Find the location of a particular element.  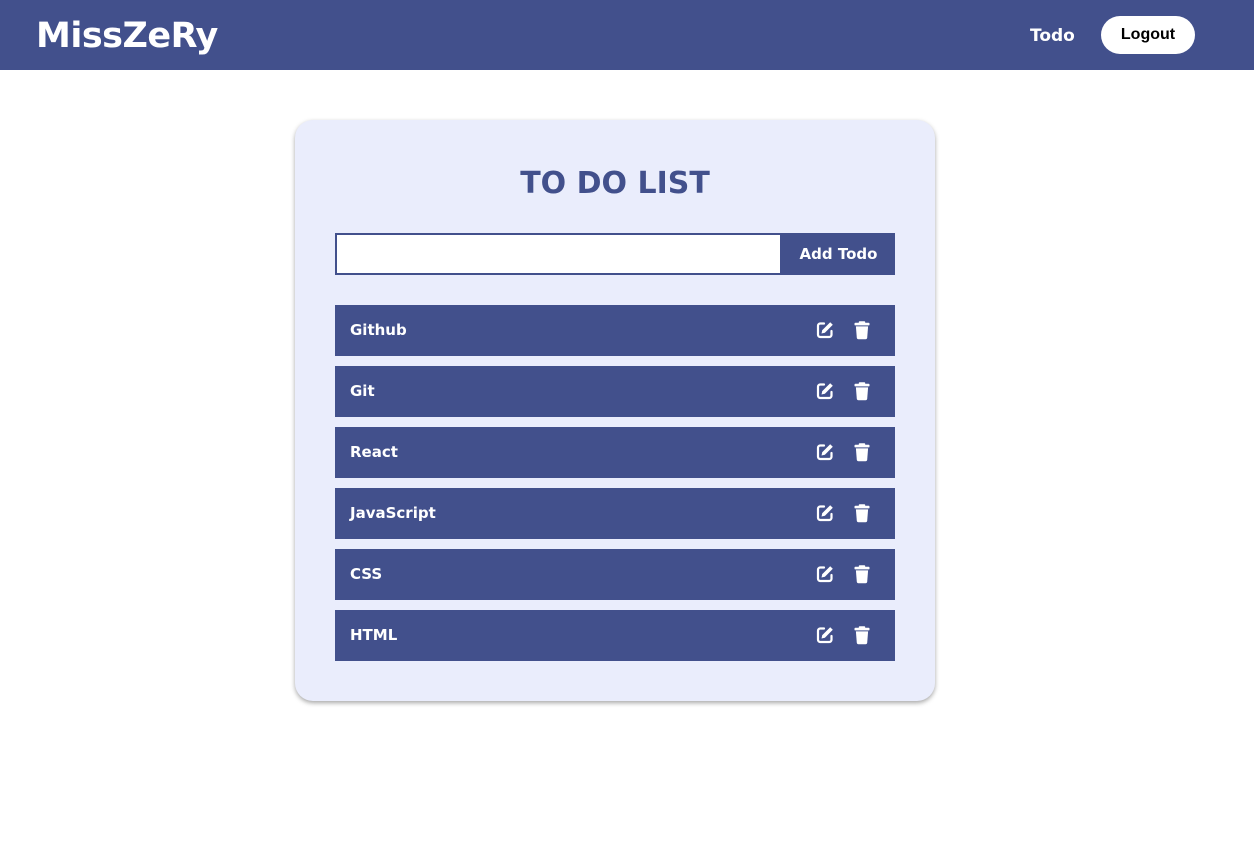

todo-item-text: Github is located at coordinates (378, 330).